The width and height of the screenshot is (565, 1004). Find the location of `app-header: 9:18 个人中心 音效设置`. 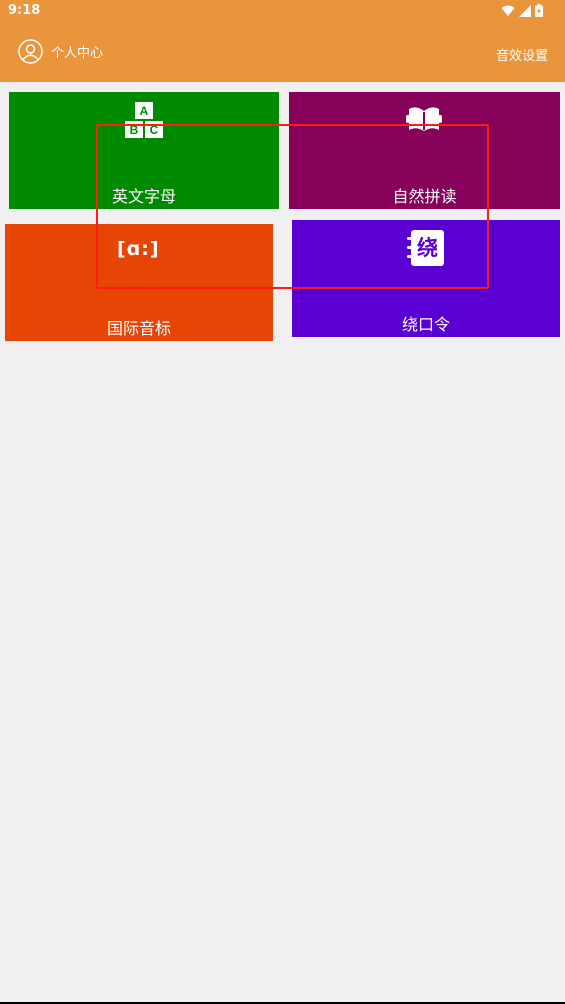

app-header: 9:18 个人中心 音效设置 is located at coordinates (282, 41).